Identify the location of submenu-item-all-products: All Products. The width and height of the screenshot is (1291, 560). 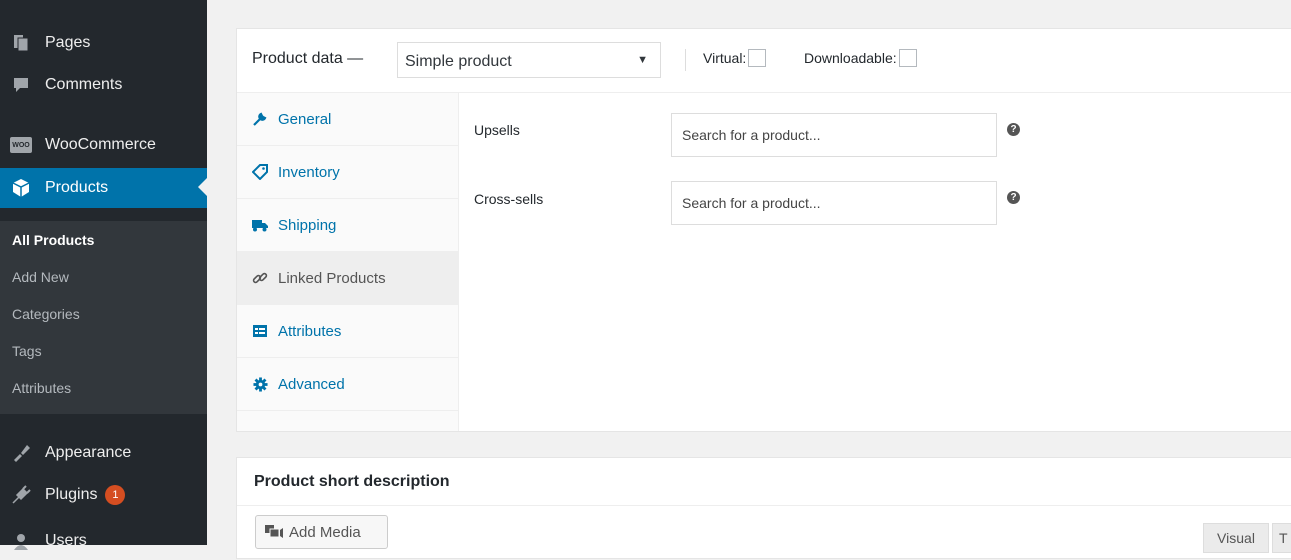
(103, 239).